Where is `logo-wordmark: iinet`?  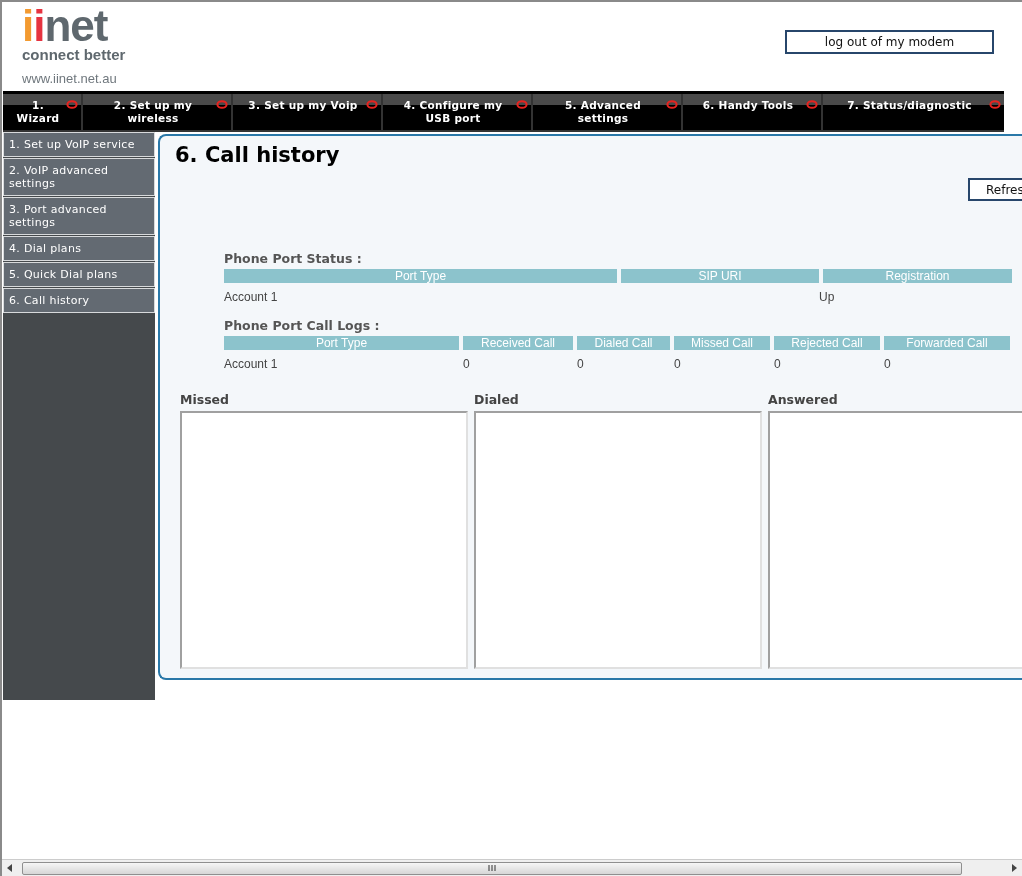 logo-wordmark: iinet is located at coordinates (65, 26).